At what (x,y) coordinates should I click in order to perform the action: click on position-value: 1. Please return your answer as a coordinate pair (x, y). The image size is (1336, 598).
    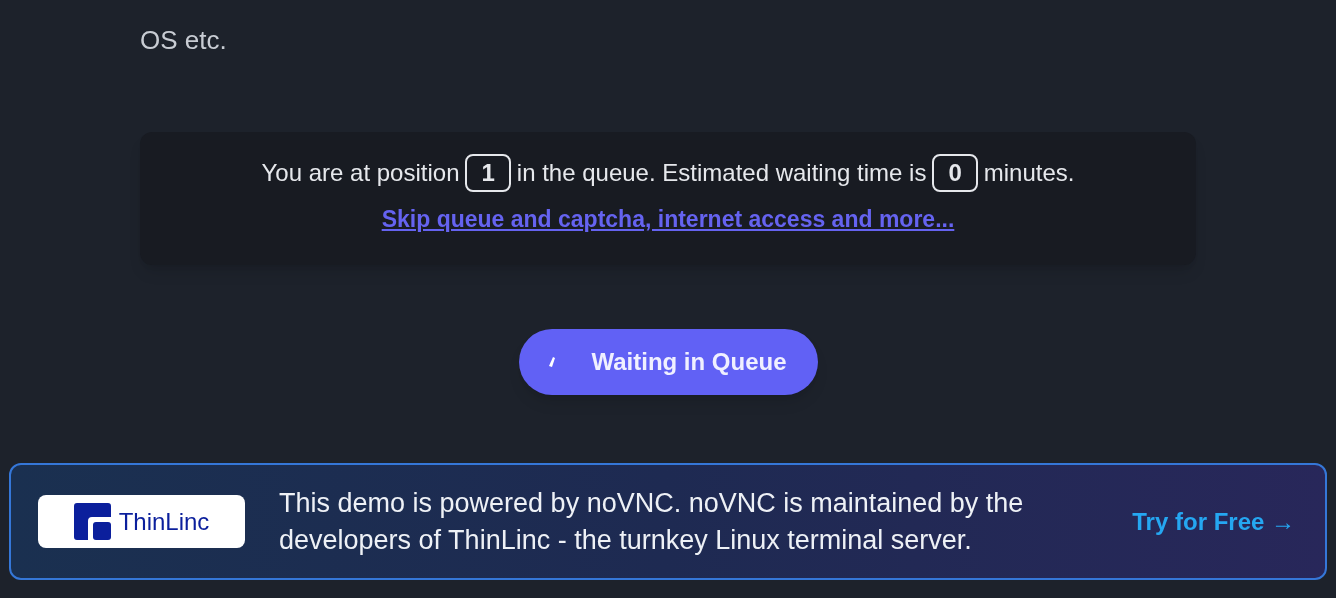
    Looking at the image, I should click on (488, 173).